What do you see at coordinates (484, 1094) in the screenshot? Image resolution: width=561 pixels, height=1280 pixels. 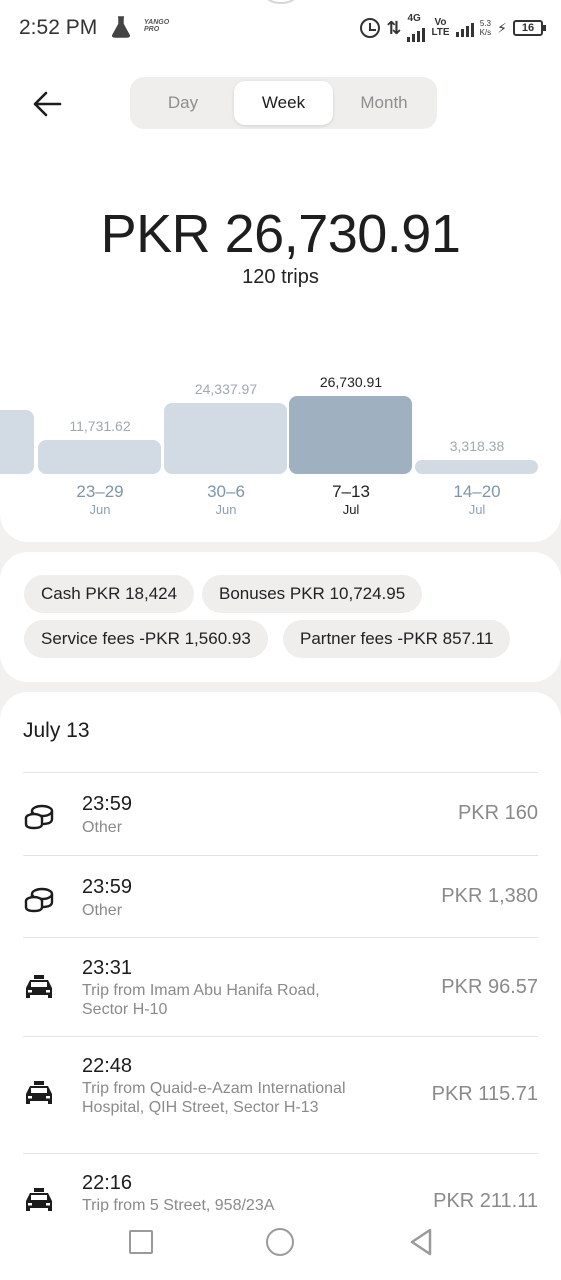 I see `transaction-amount: PKR 115.71` at bounding box center [484, 1094].